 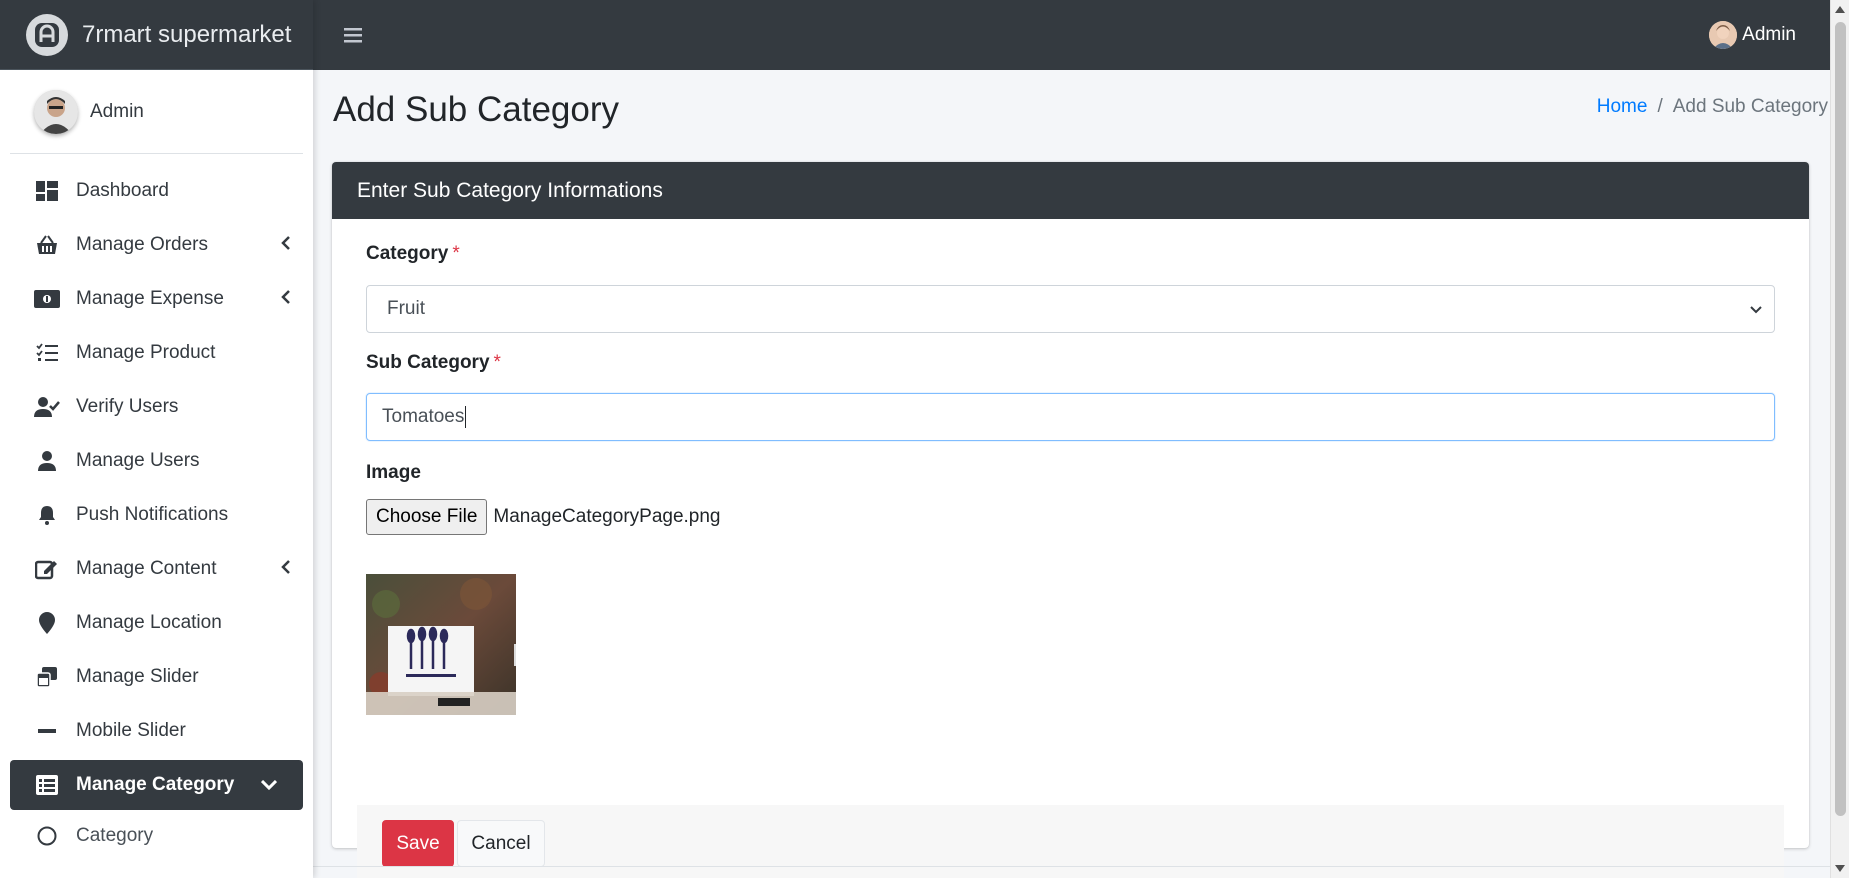 I want to click on sidebar-item-manage-content: Manage Content, so click(x=156, y=569).